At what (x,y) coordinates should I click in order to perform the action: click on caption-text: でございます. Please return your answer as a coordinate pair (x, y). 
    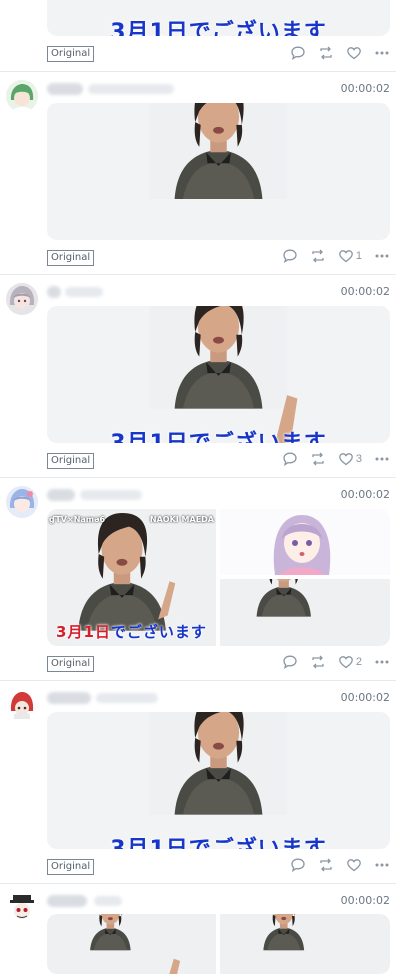
    Looking at the image, I should click on (158, 632).